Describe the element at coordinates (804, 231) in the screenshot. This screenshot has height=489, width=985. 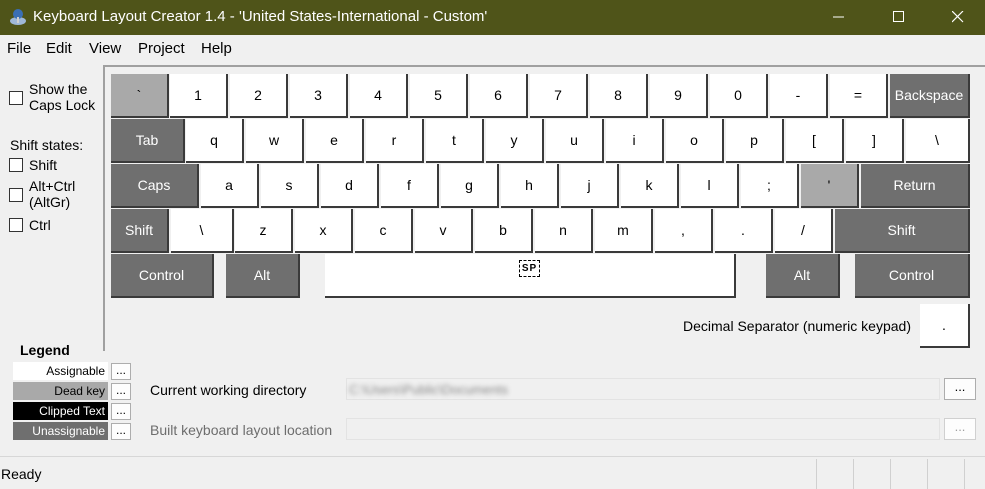
I see `key-sym3-11: /` at that location.